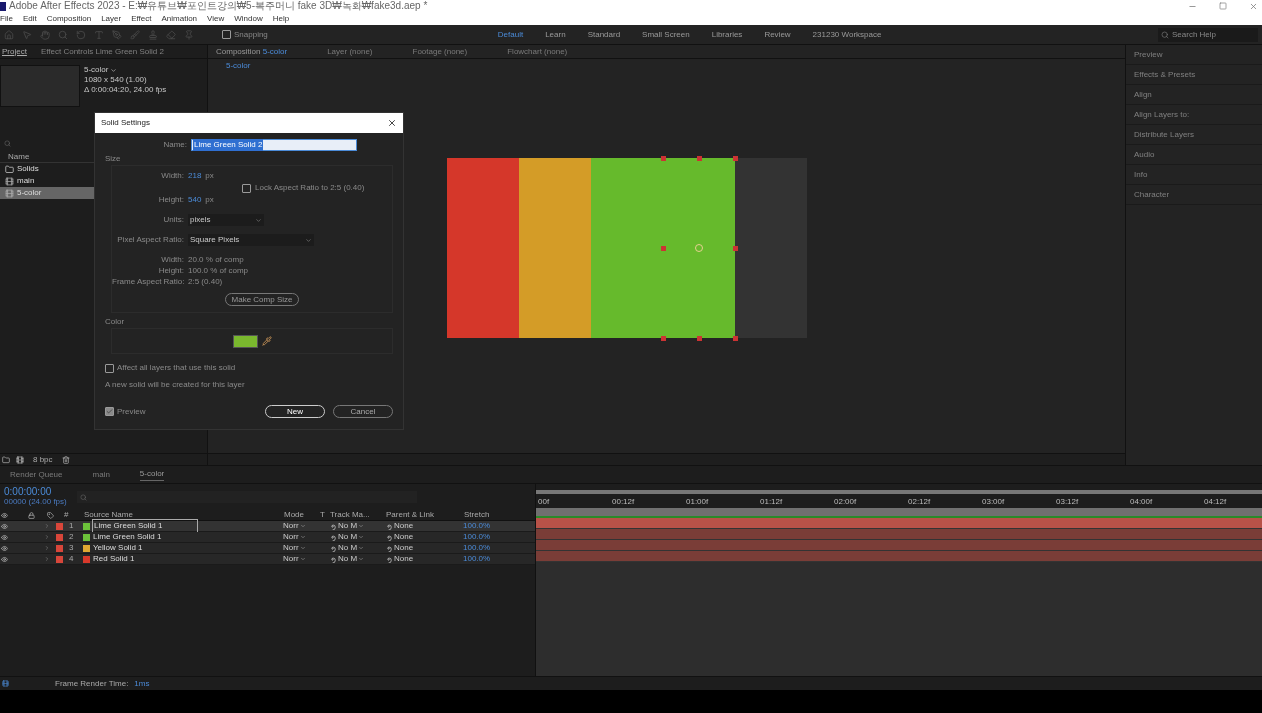 The image size is (1262, 713). Describe the element at coordinates (109, 368) in the screenshot. I see `affect-layers-checkbox` at that location.